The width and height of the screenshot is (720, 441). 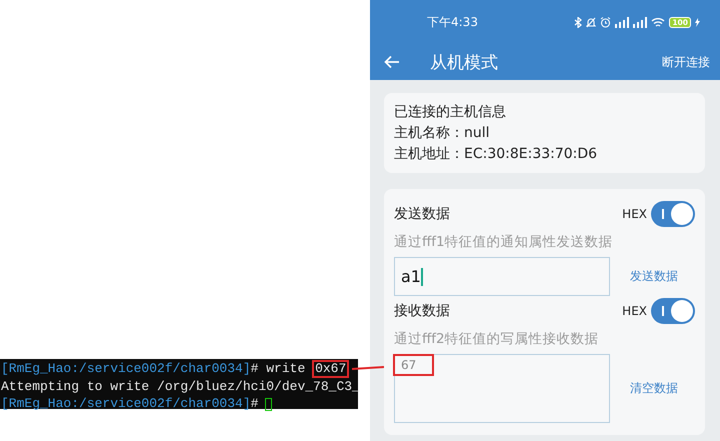 What do you see at coordinates (268, 404) in the screenshot?
I see `cursor-icon` at bounding box center [268, 404].